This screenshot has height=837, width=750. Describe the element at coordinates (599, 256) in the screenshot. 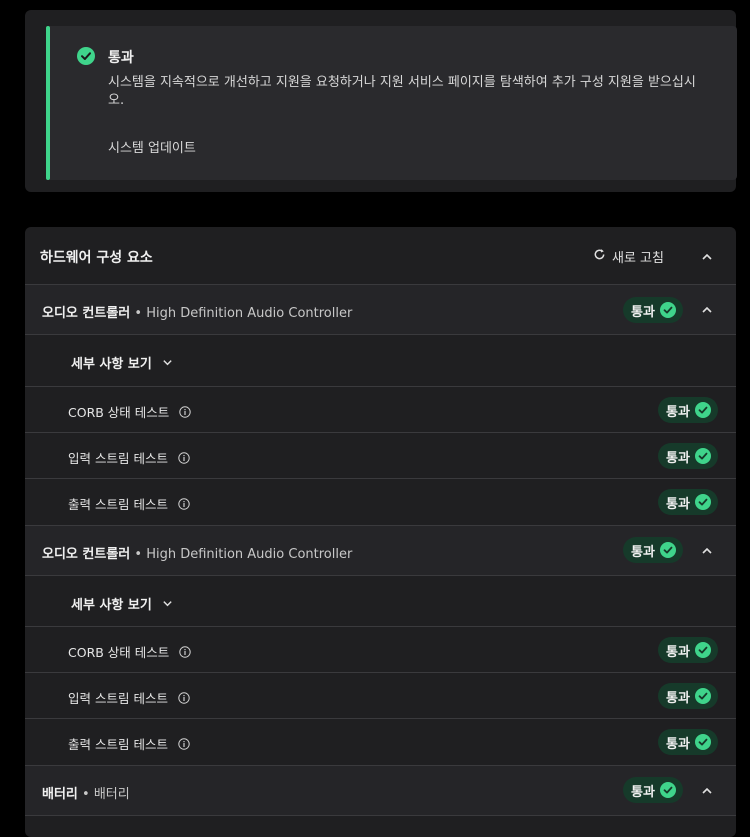

I see `refresh-icon` at that location.